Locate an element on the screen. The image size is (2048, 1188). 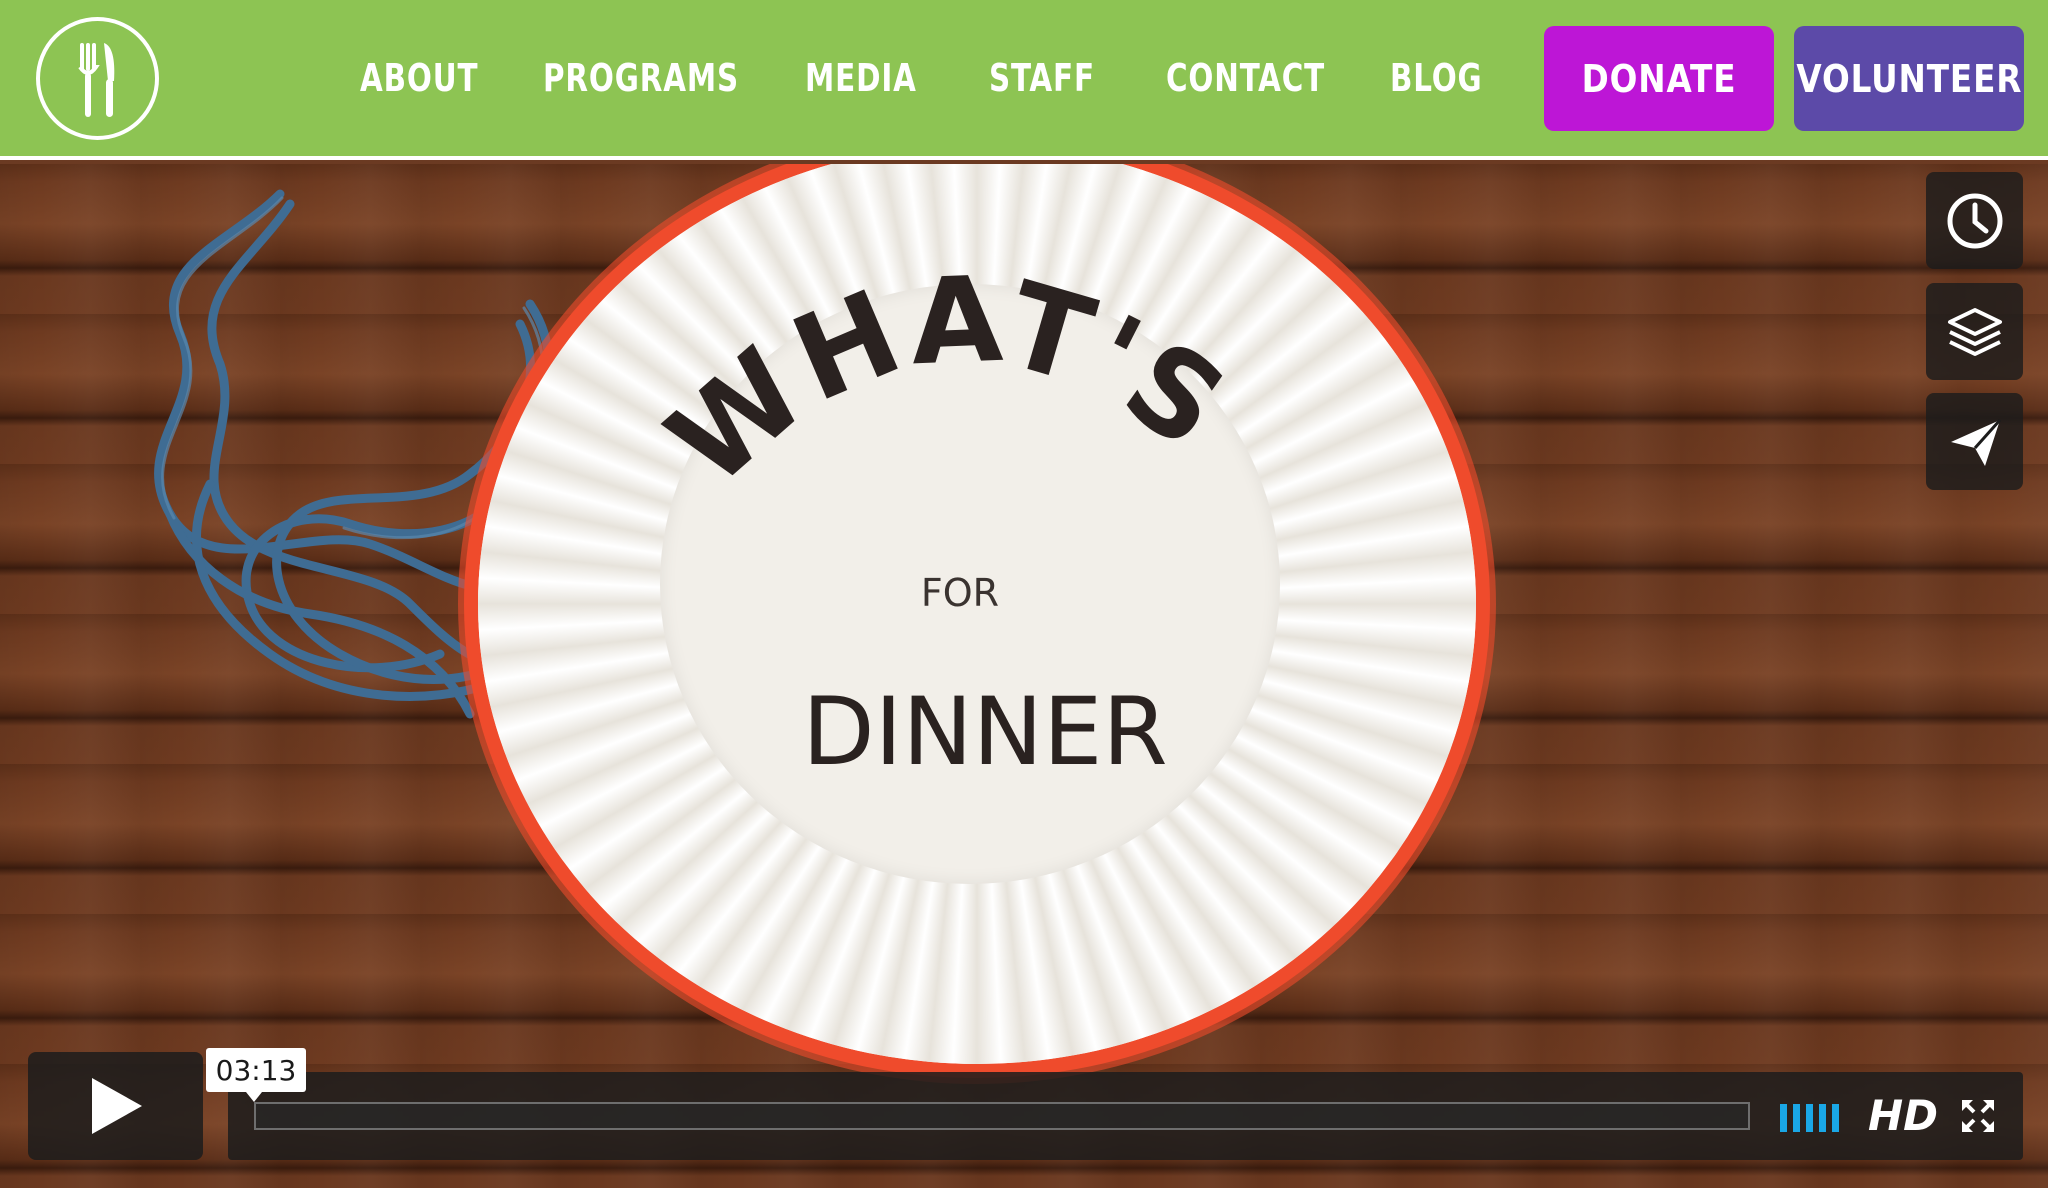
nav-contact: CONTACT is located at coordinates (1245, 78).